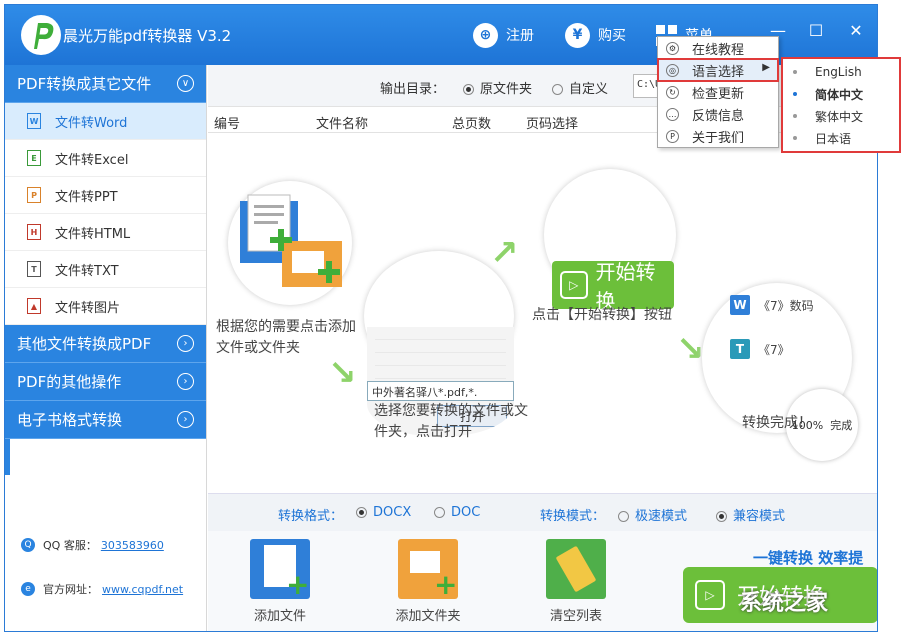 This screenshot has width=906, height=637. What do you see at coordinates (839, 94) in the screenshot?
I see `lang-label: 简体中文` at bounding box center [839, 94].